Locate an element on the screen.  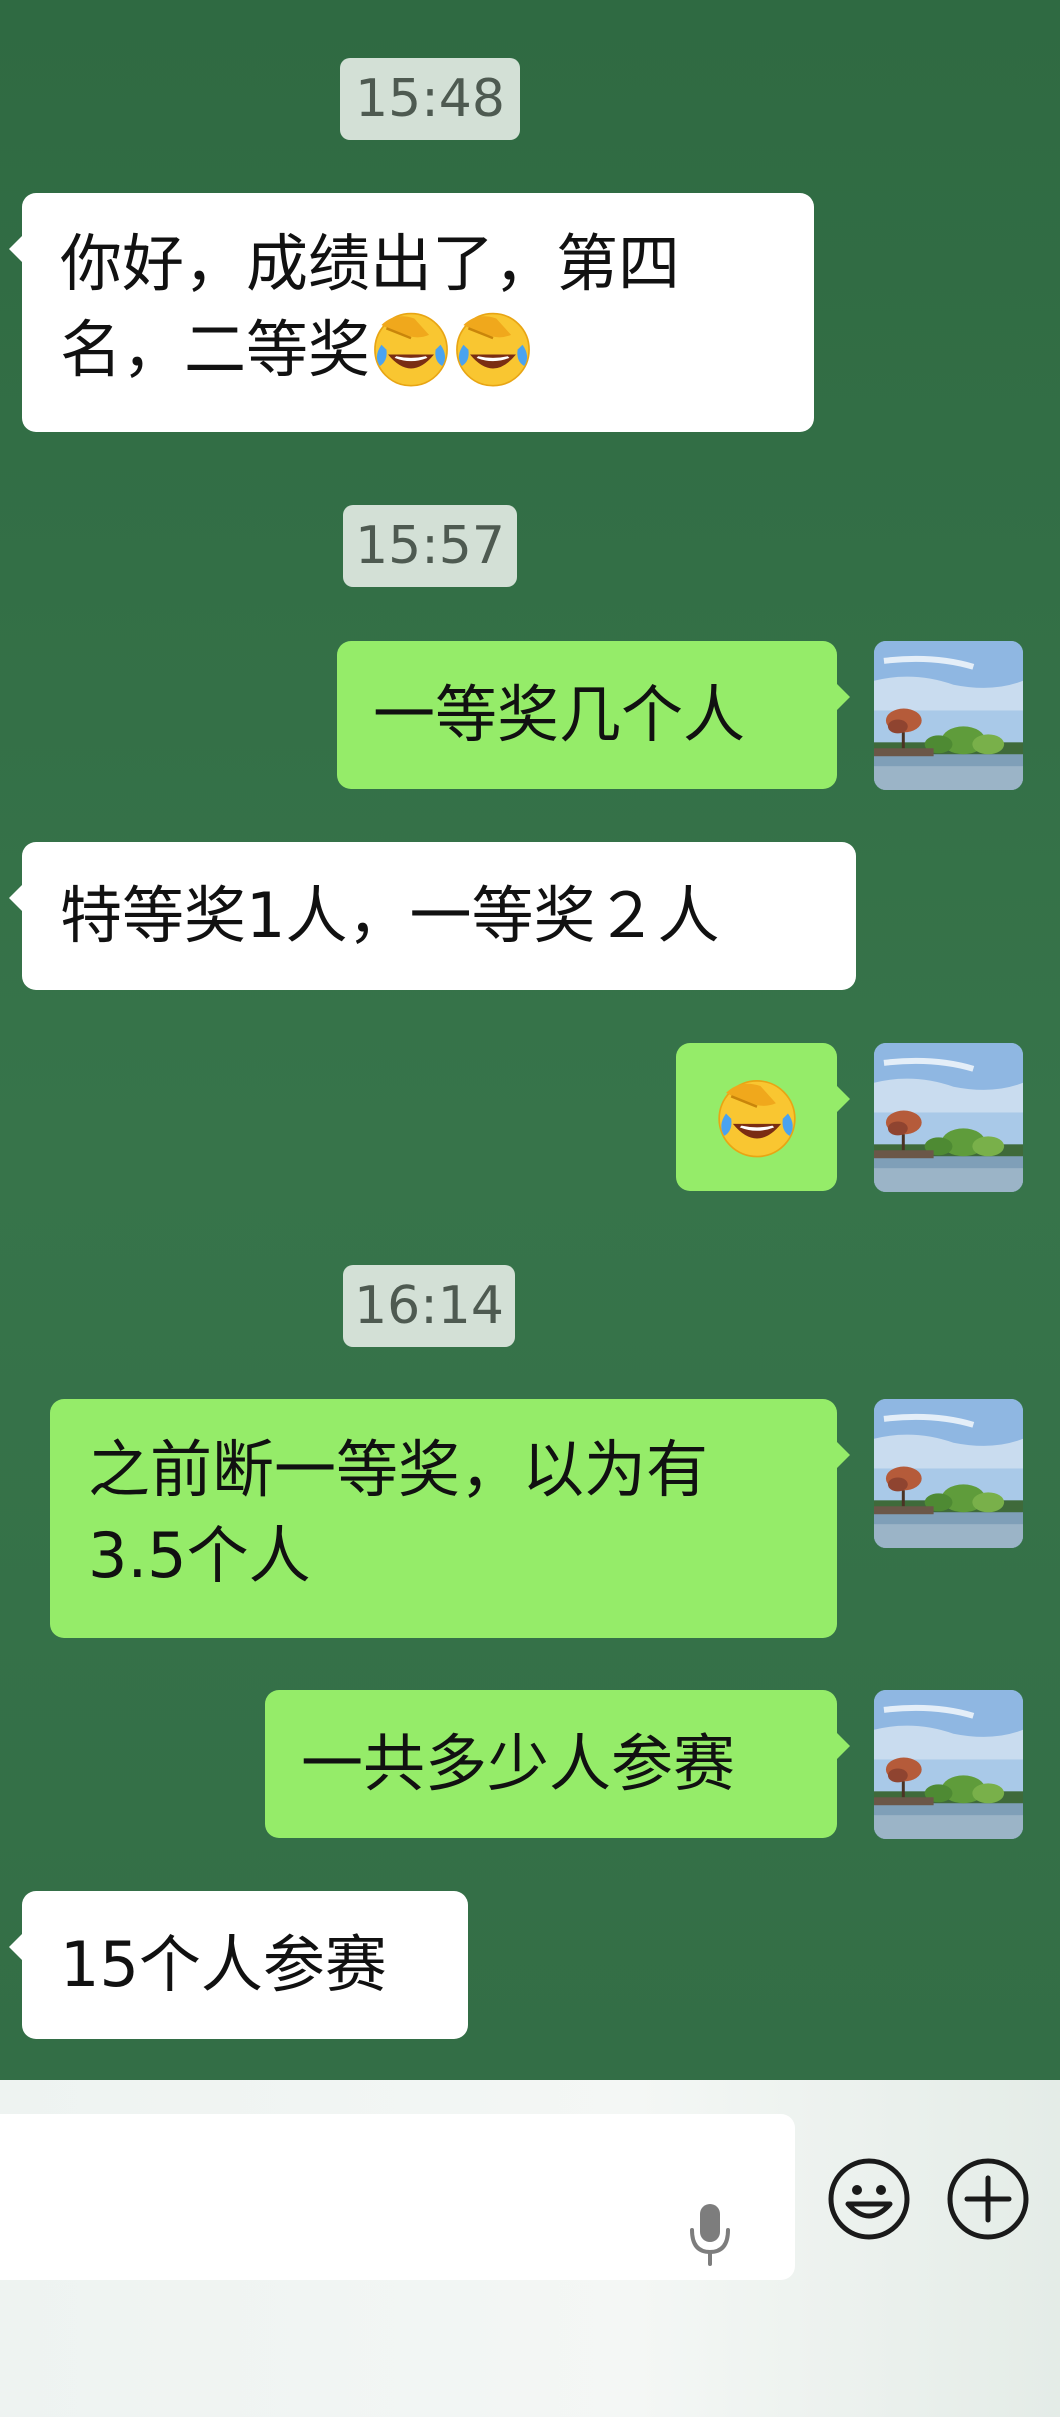
incoming-message-bubble: 15个人参赛 is located at coordinates (238, 1965).